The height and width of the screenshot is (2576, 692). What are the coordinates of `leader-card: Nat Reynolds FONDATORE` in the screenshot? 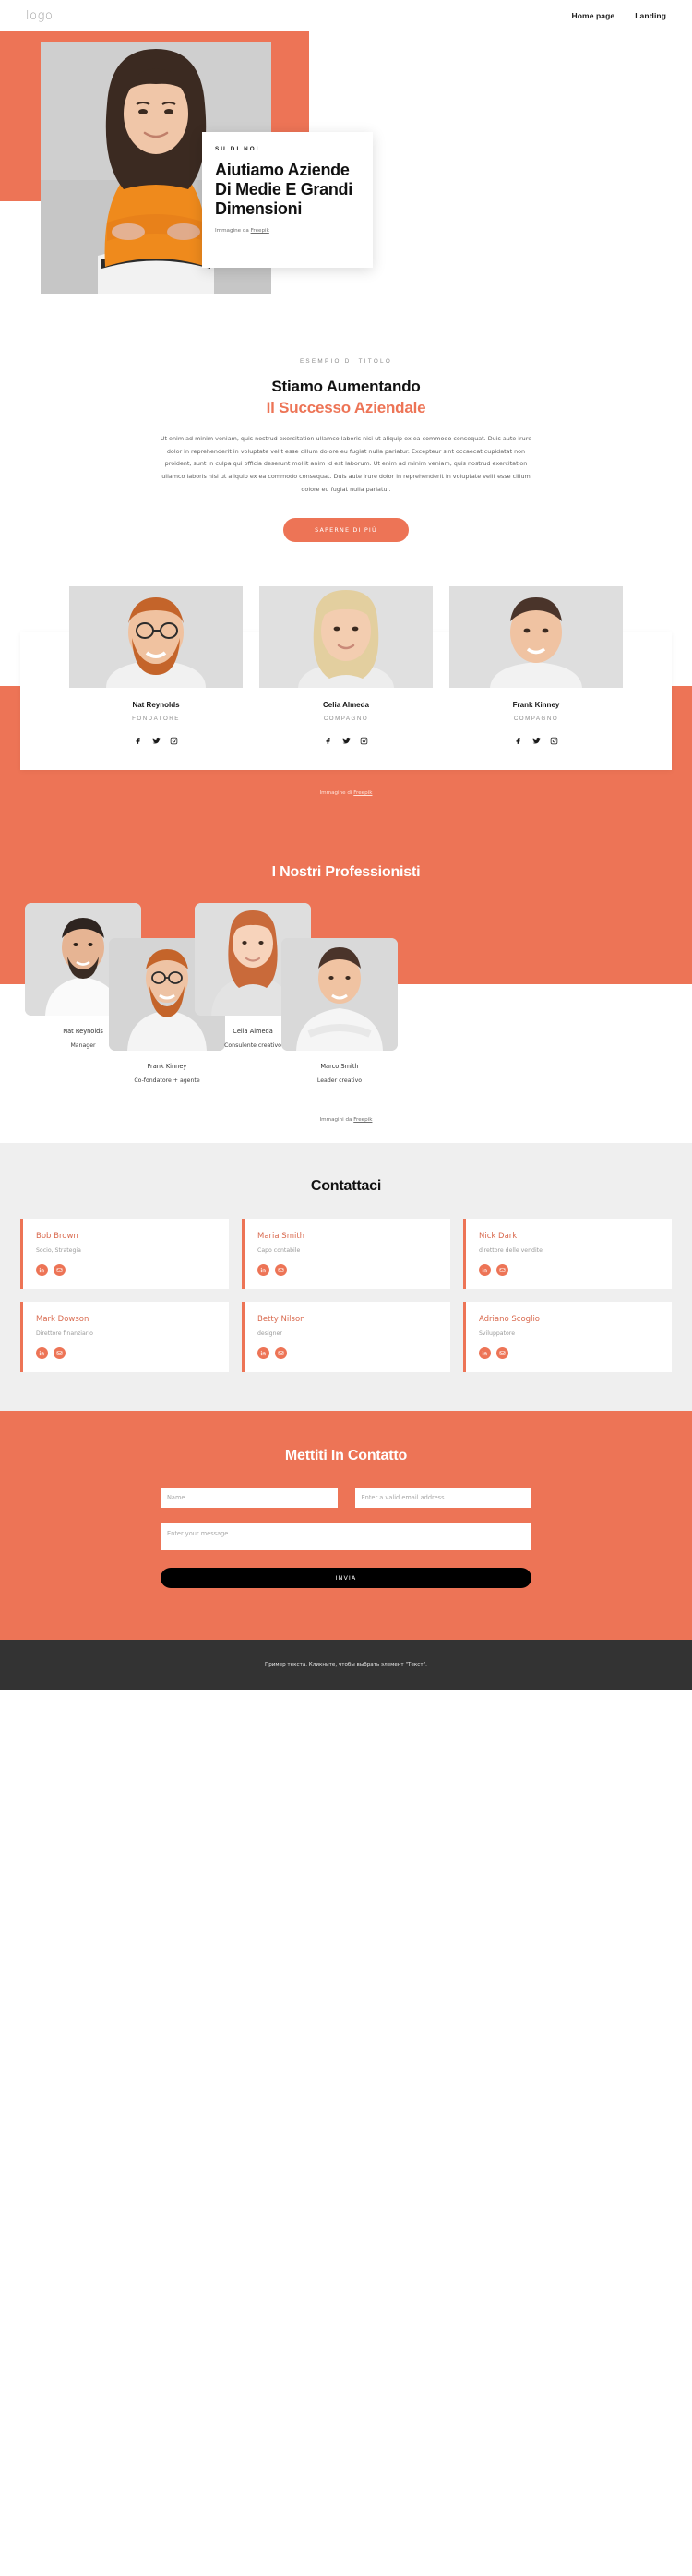 It's located at (156, 667).